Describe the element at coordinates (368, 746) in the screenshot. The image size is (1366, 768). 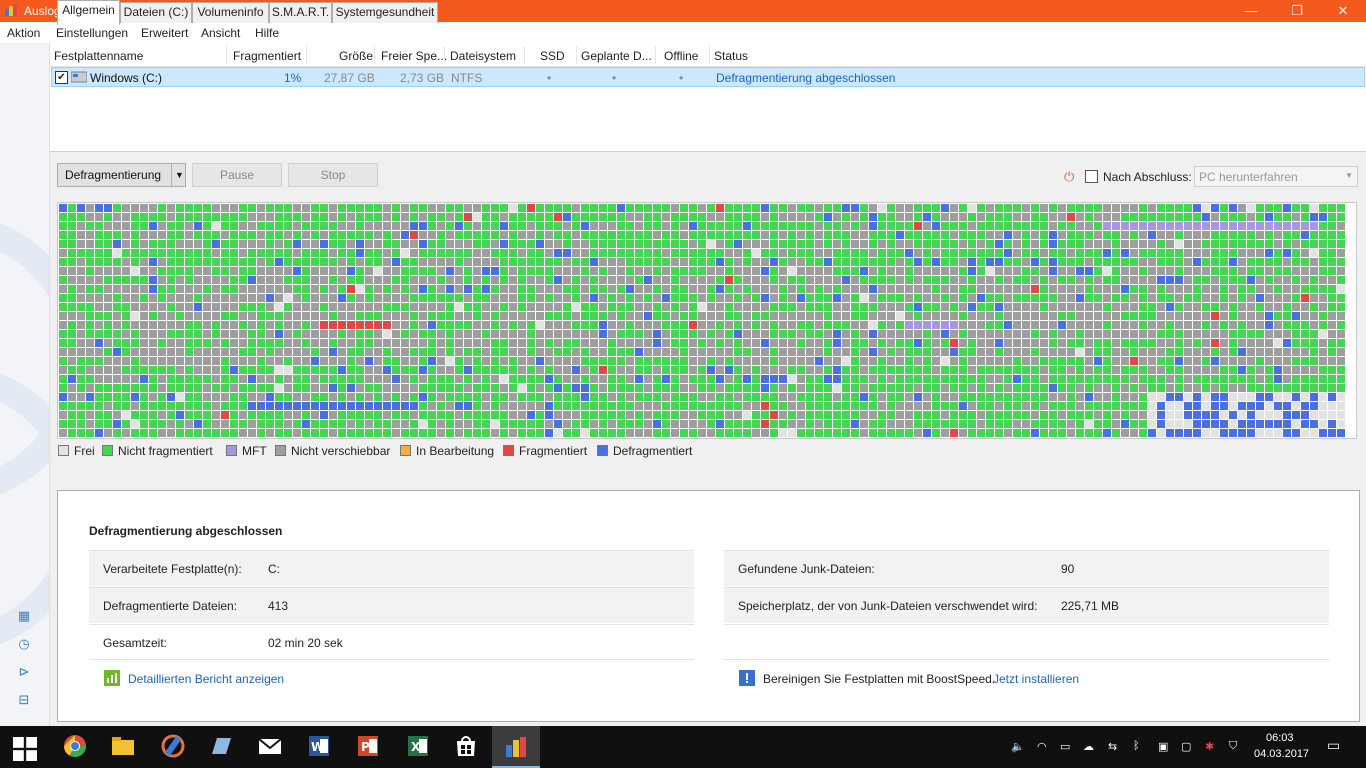
I see `powerpoint-icon: P` at that location.